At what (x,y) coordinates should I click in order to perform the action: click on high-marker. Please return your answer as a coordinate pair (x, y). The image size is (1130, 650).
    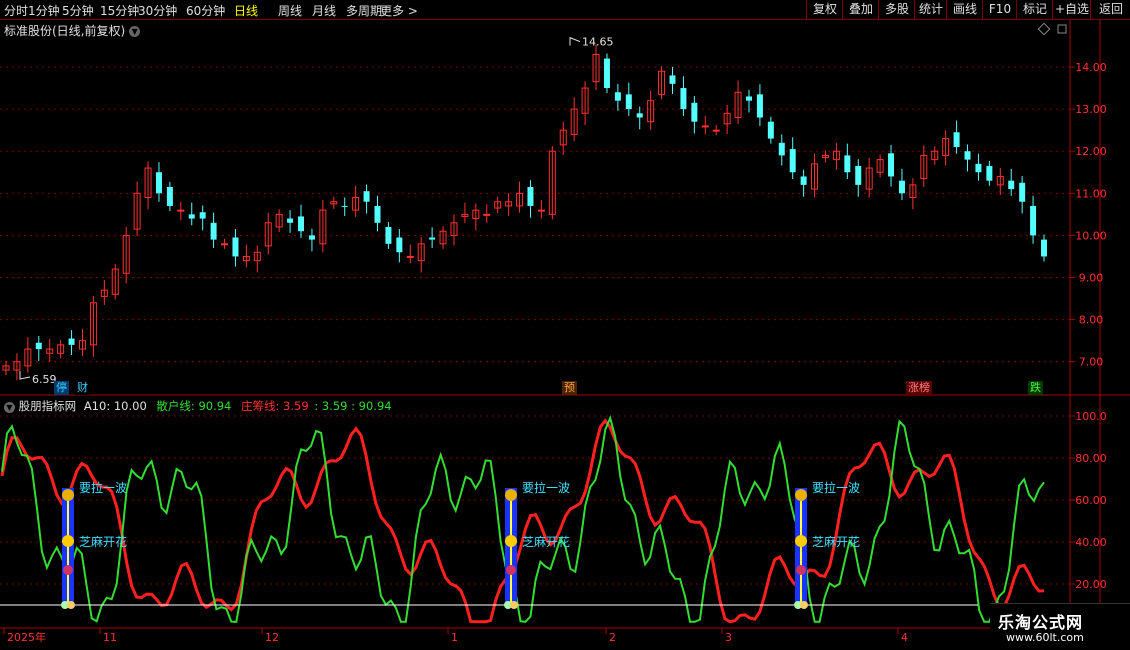
    Looking at the image, I should click on (575, 41).